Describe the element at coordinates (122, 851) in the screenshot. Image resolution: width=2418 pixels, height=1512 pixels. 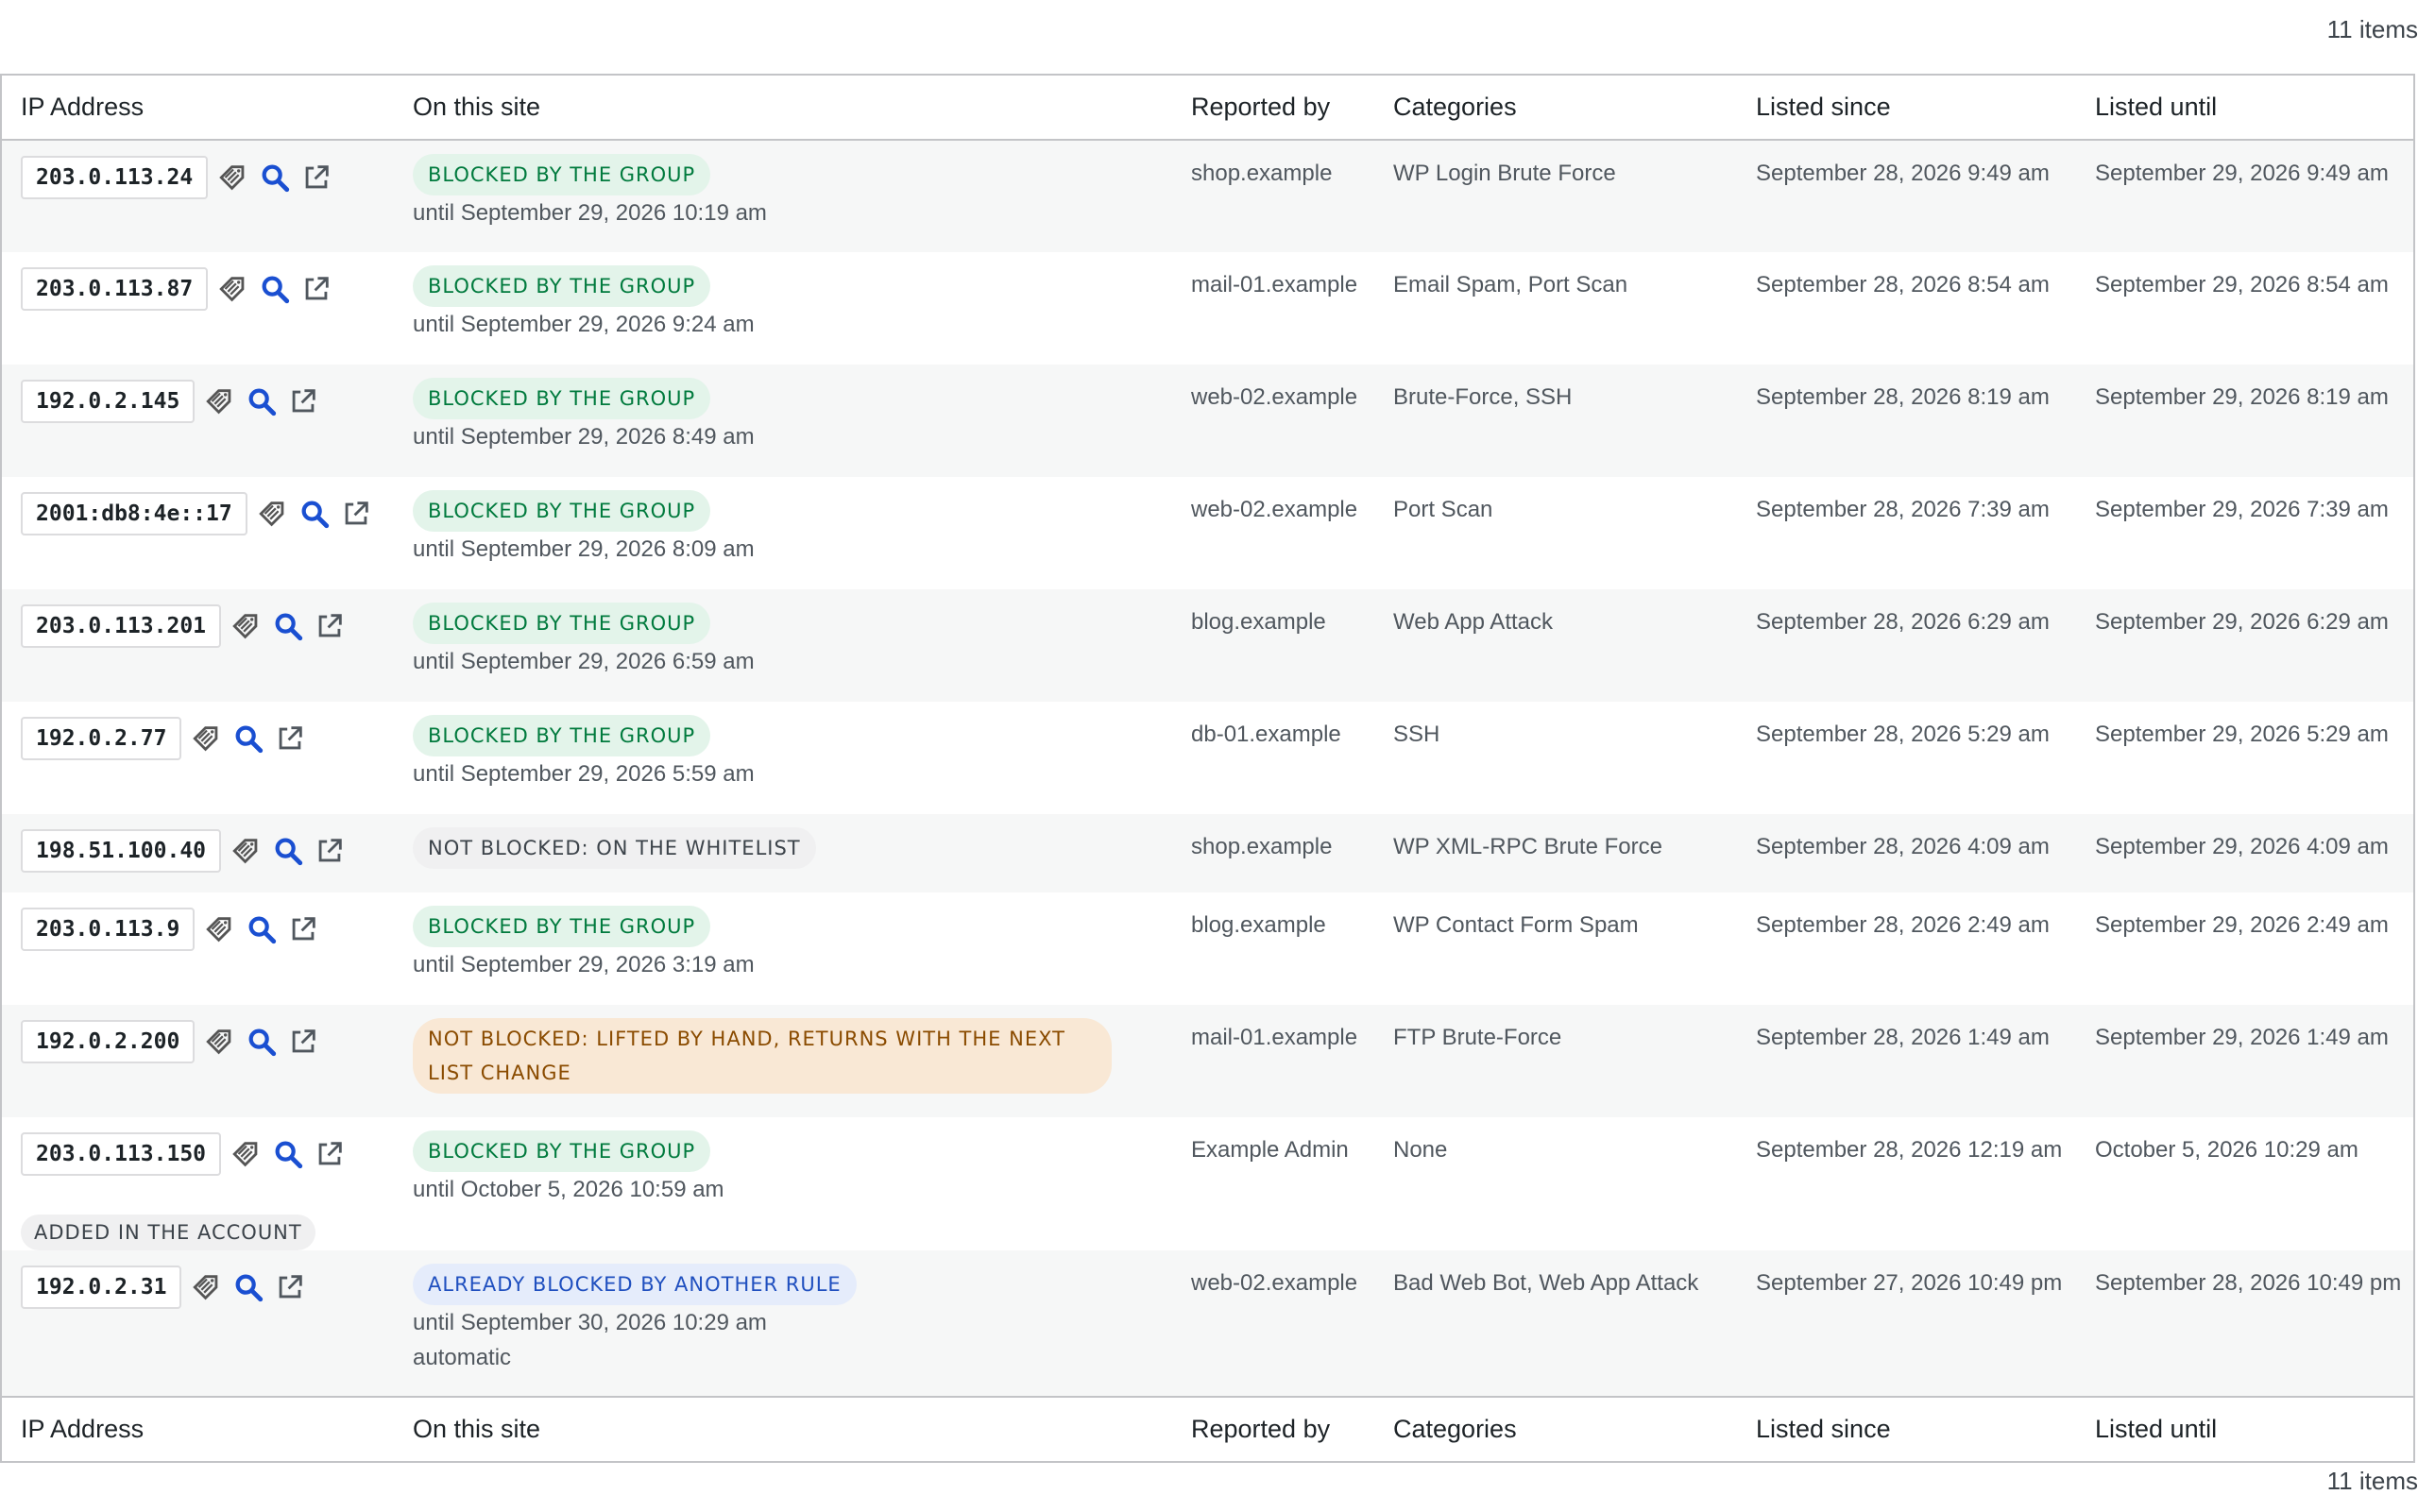
I see `ip-address: 198.51.100.40` at that location.